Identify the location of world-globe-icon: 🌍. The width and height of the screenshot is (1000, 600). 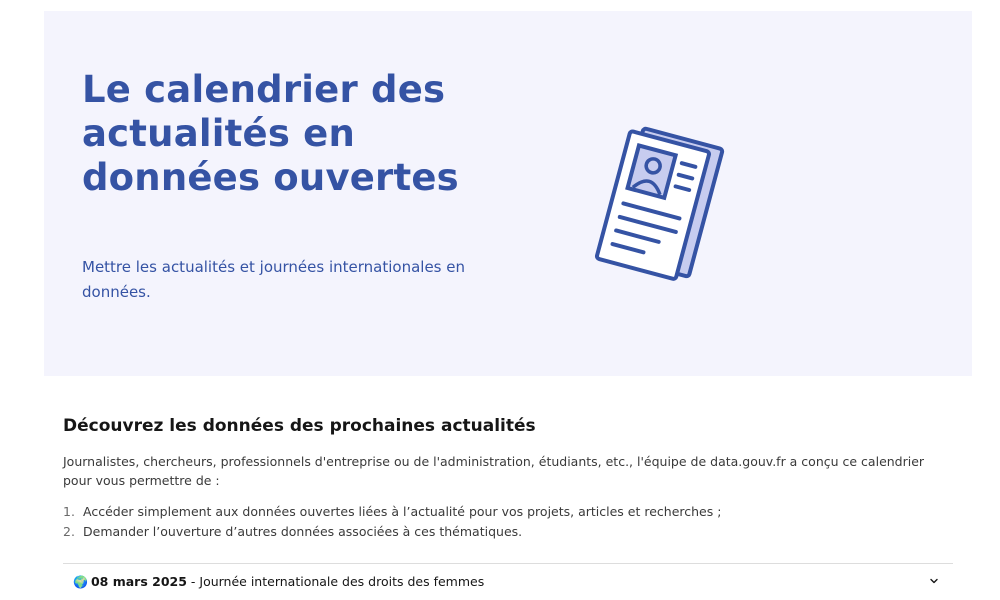
(80, 582).